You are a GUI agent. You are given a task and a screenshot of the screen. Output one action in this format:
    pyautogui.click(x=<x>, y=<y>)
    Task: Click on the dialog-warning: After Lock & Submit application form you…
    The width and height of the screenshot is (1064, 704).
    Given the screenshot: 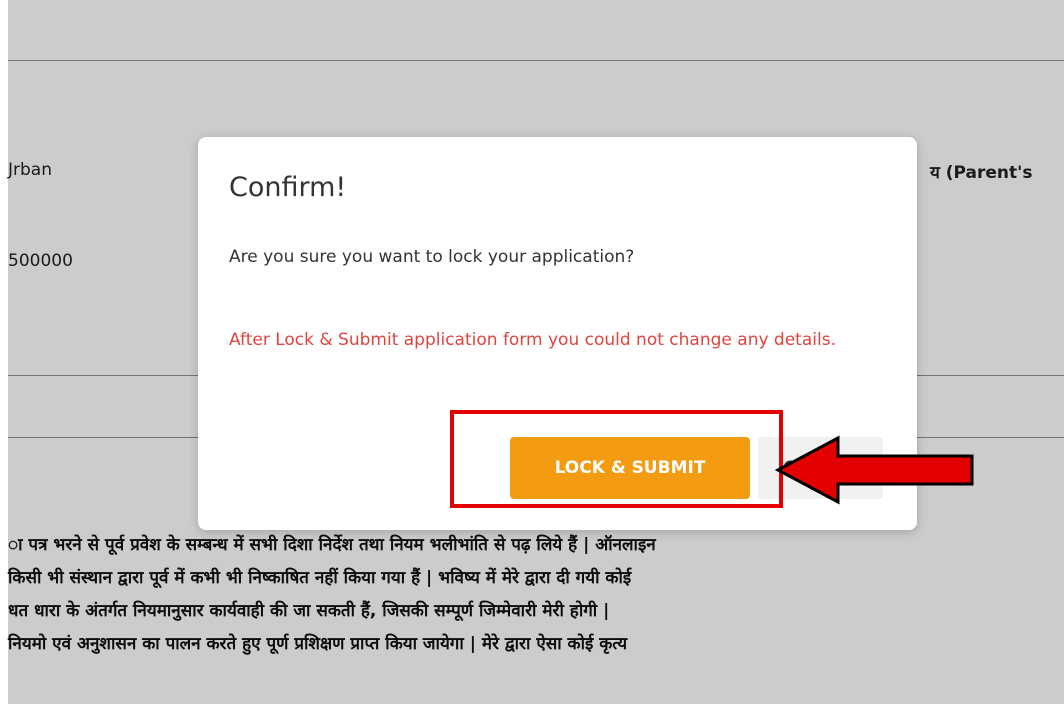 What is the action you would take?
    pyautogui.click(x=532, y=340)
    